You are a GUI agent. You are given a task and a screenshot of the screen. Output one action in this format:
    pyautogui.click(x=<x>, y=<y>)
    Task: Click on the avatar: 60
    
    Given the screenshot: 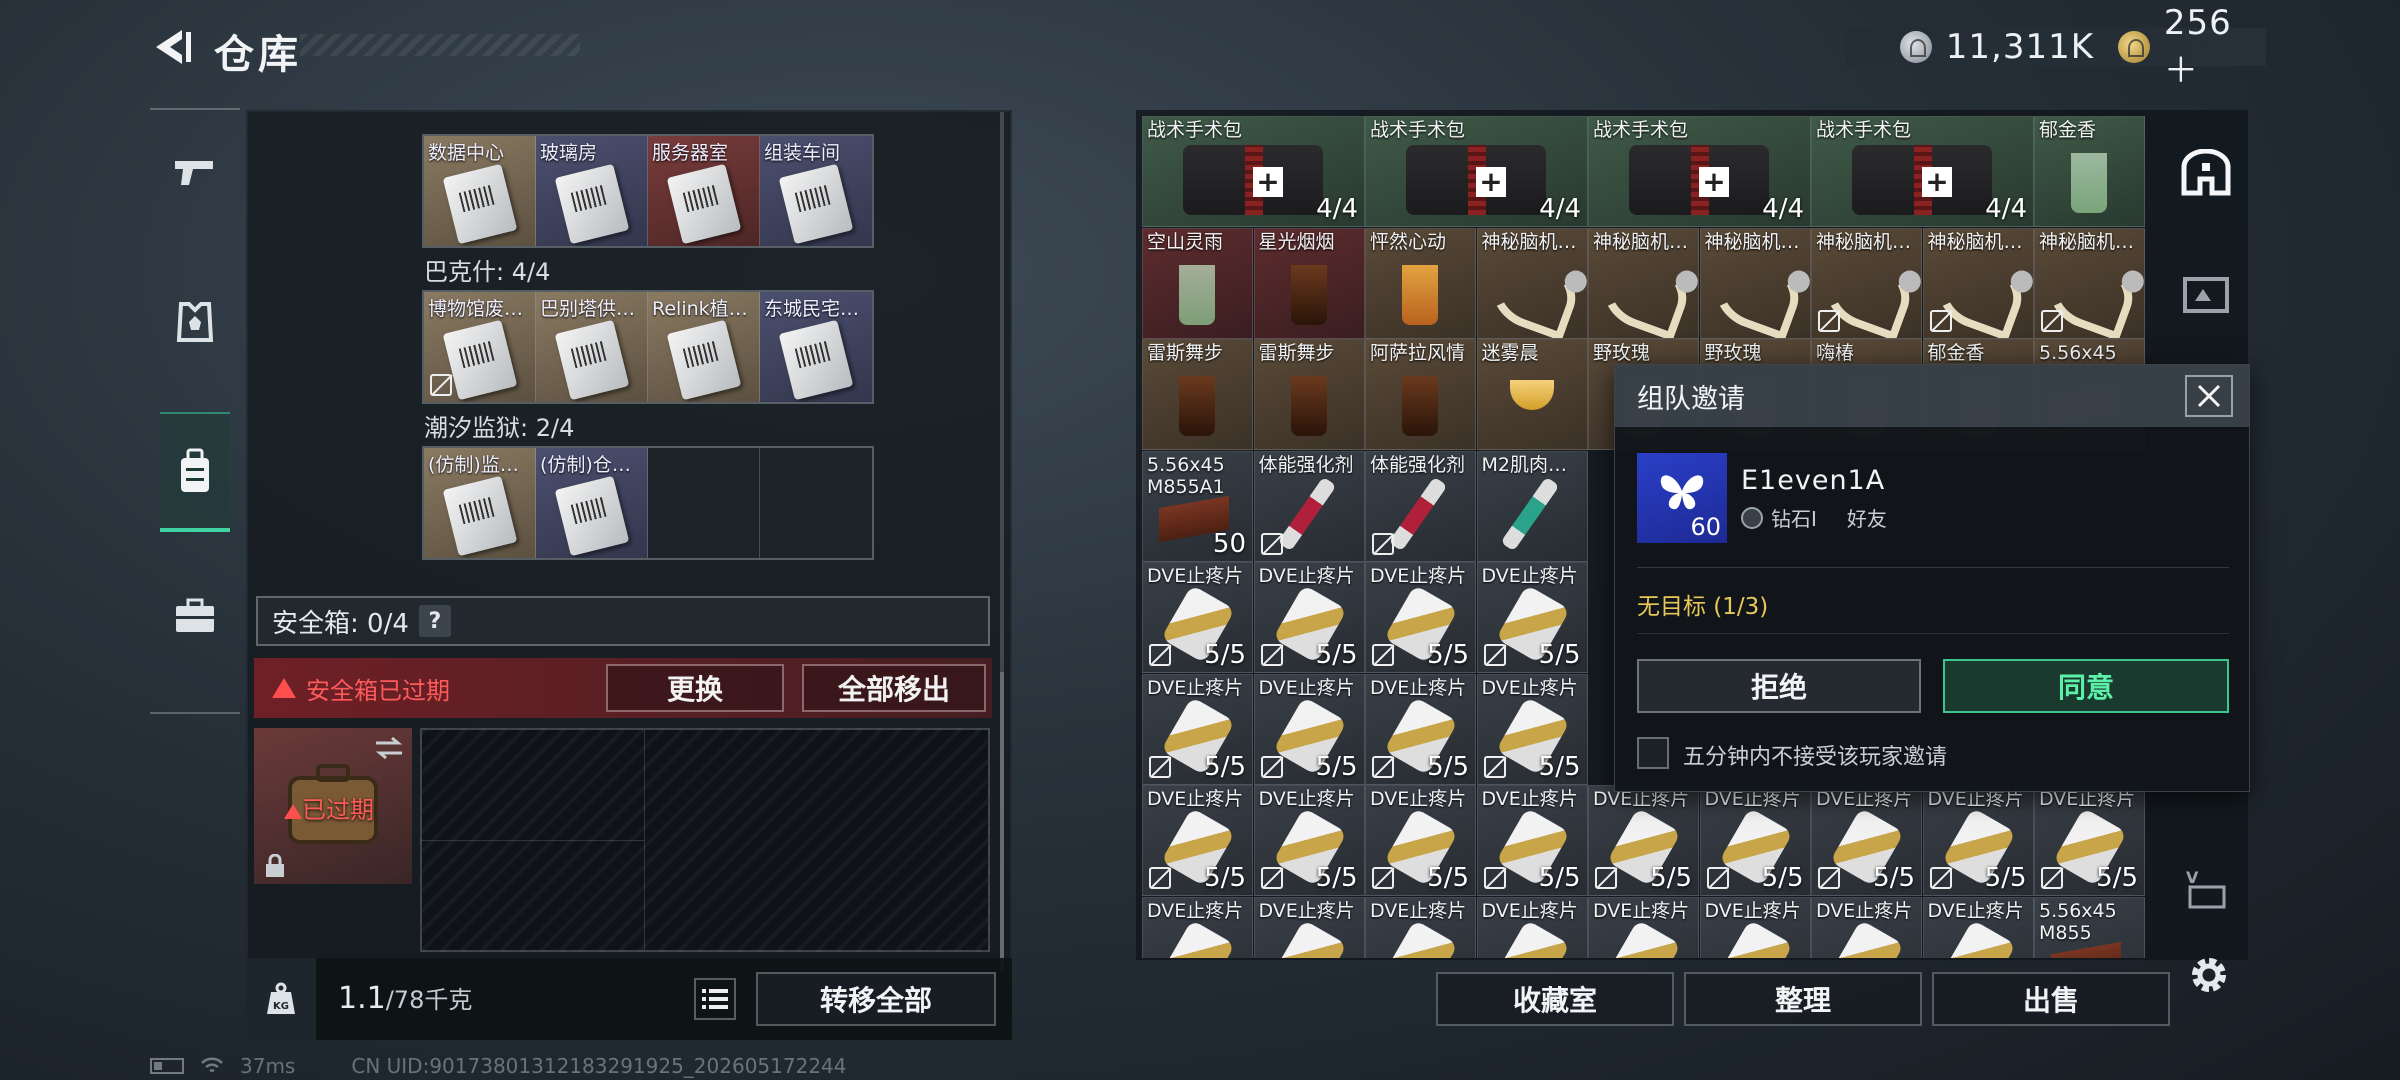 What is the action you would take?
    pyautogui.click(x=1682, y=498)
    